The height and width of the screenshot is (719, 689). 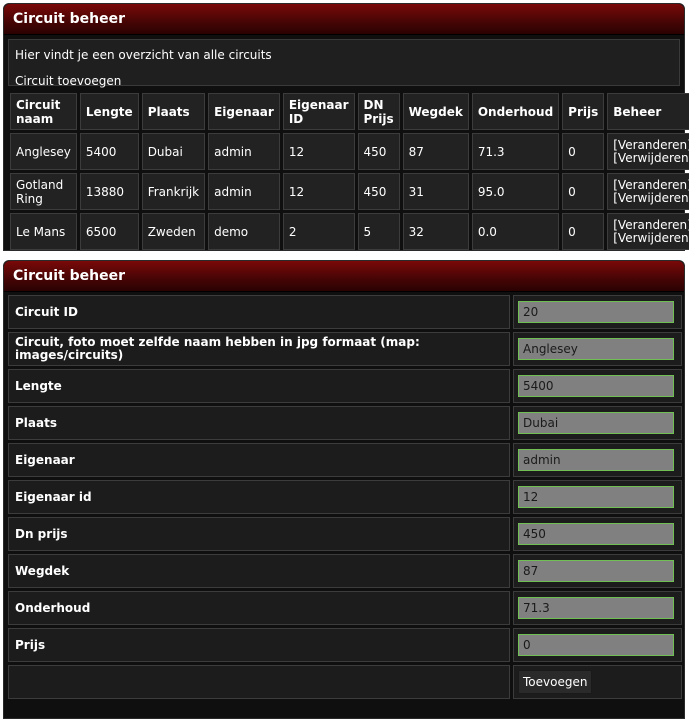 What do you see at coordinates (259, 534) in the screenshot?
I see `field-label: Dn prijs` at bounding box center [259, 534].